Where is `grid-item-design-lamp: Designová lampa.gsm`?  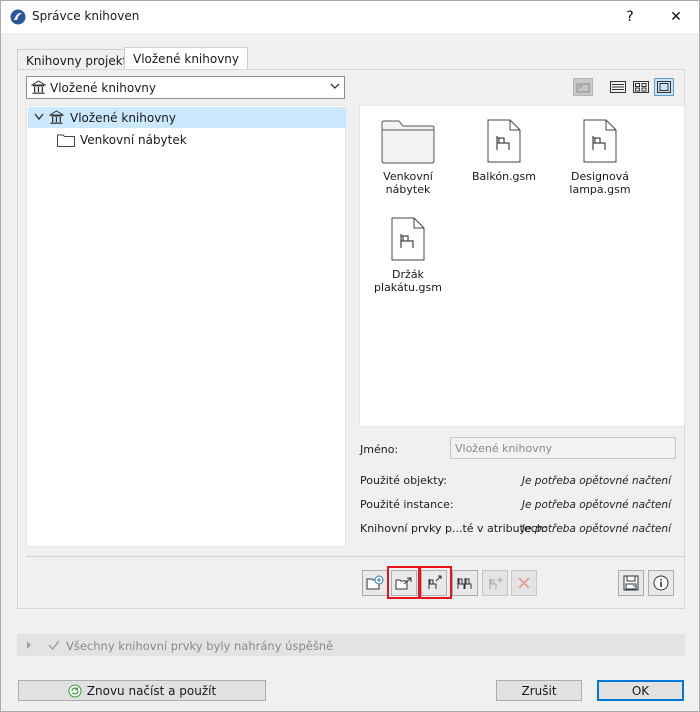
grid-item-design-lamp: Designová lampa.gsm is located at coordinates (600, 157).